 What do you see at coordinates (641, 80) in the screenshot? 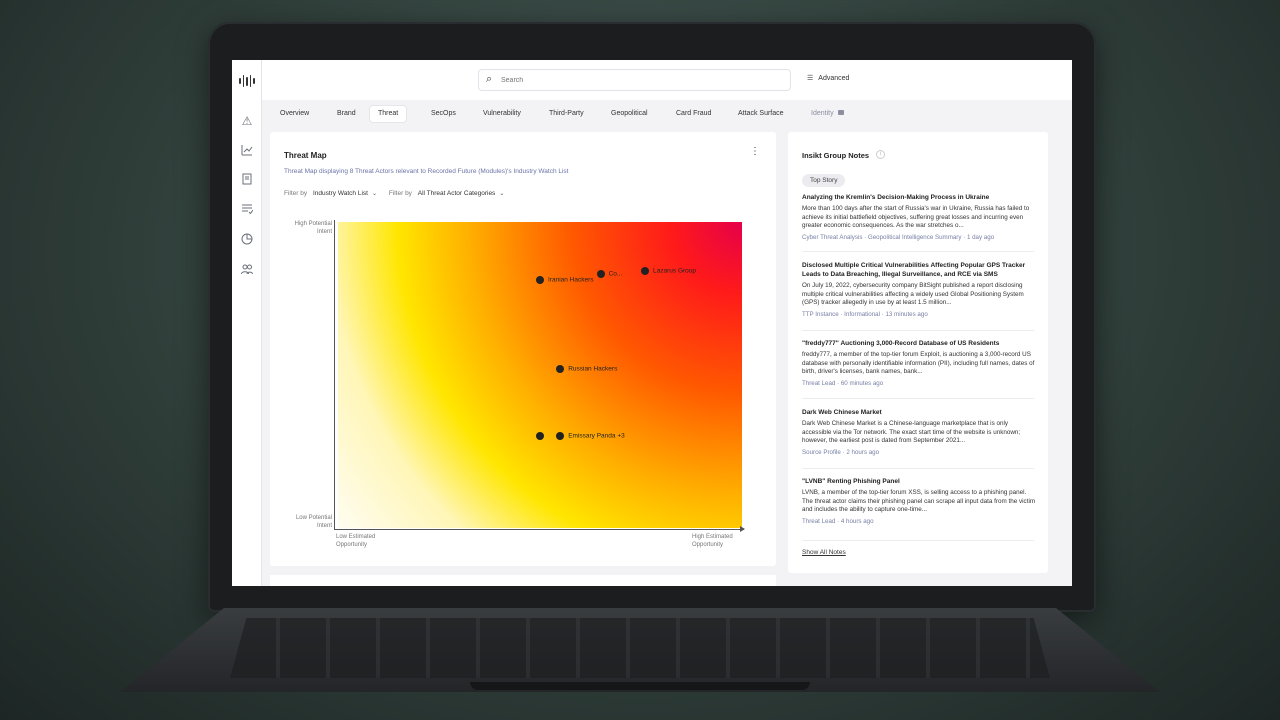
I see `search-input` at bounding box center [641, 80].